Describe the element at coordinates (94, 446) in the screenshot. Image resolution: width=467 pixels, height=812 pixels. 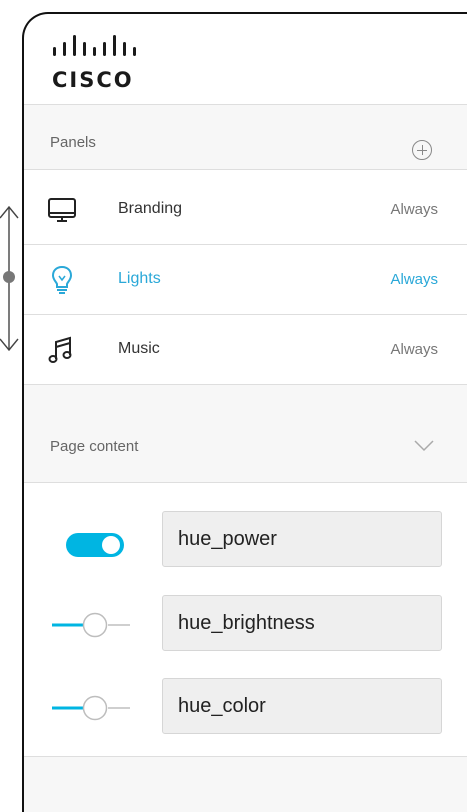
I see `page-content-title: Page content` at that location.